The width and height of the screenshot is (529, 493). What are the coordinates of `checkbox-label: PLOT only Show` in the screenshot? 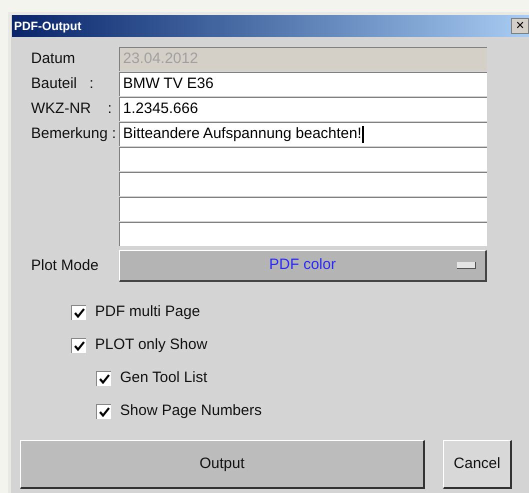 It's located at (151, 345).